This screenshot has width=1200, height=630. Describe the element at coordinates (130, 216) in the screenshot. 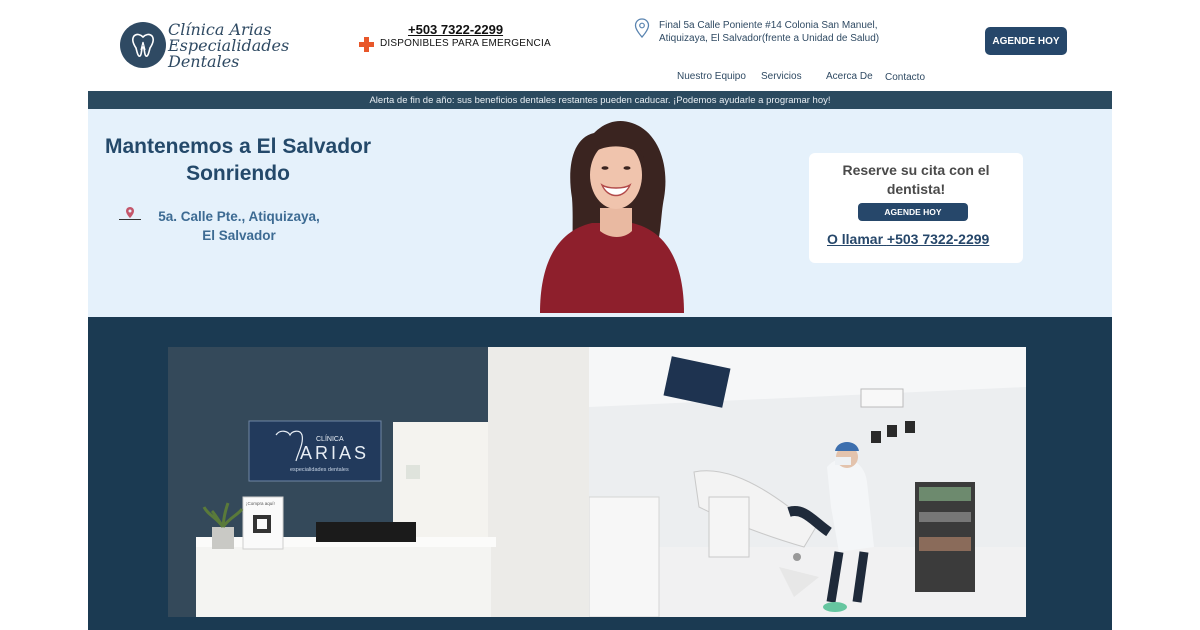

I see `location-pin-icon` at that location.